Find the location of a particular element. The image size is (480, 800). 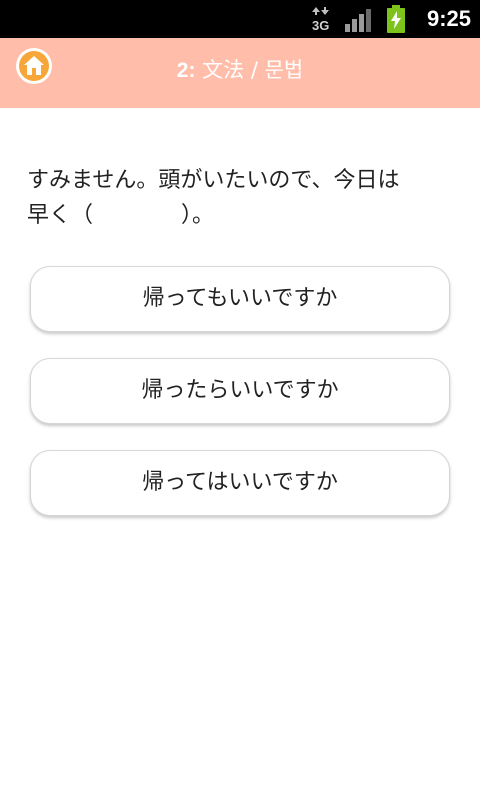

app-header: 2: 文法 / 문법 is located at coordinates (240, 73).